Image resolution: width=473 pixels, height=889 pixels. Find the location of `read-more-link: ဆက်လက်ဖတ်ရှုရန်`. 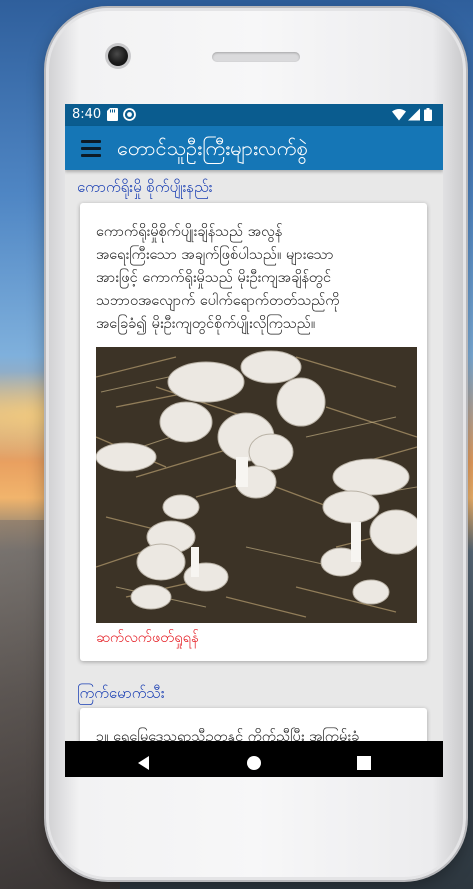

read-more-link: ဆက်လက်ဖတ်ရှုရန် is located at coordinates (147, 639).